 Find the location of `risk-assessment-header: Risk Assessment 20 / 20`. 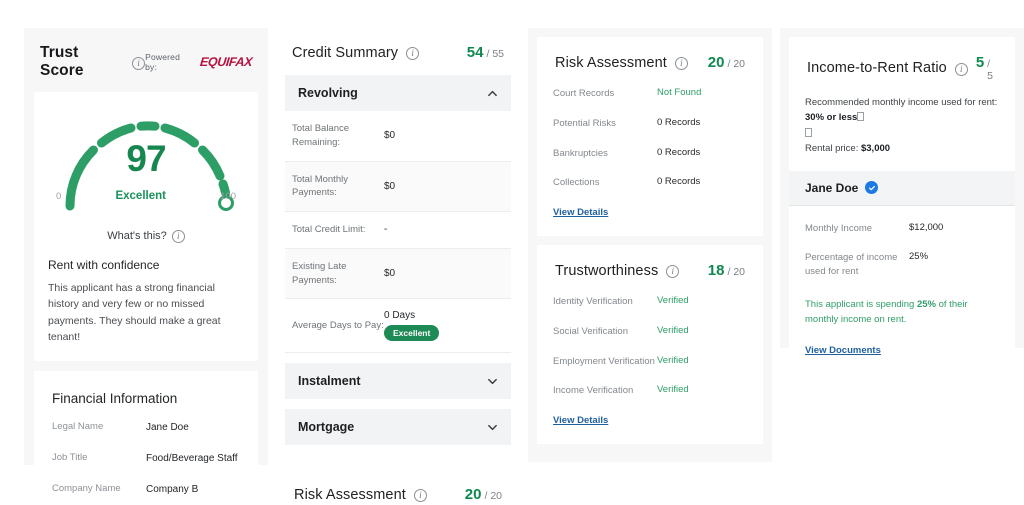

risk-assessment-header: Risk Assessment 20 / 20 is located at coordinates (650, 61).